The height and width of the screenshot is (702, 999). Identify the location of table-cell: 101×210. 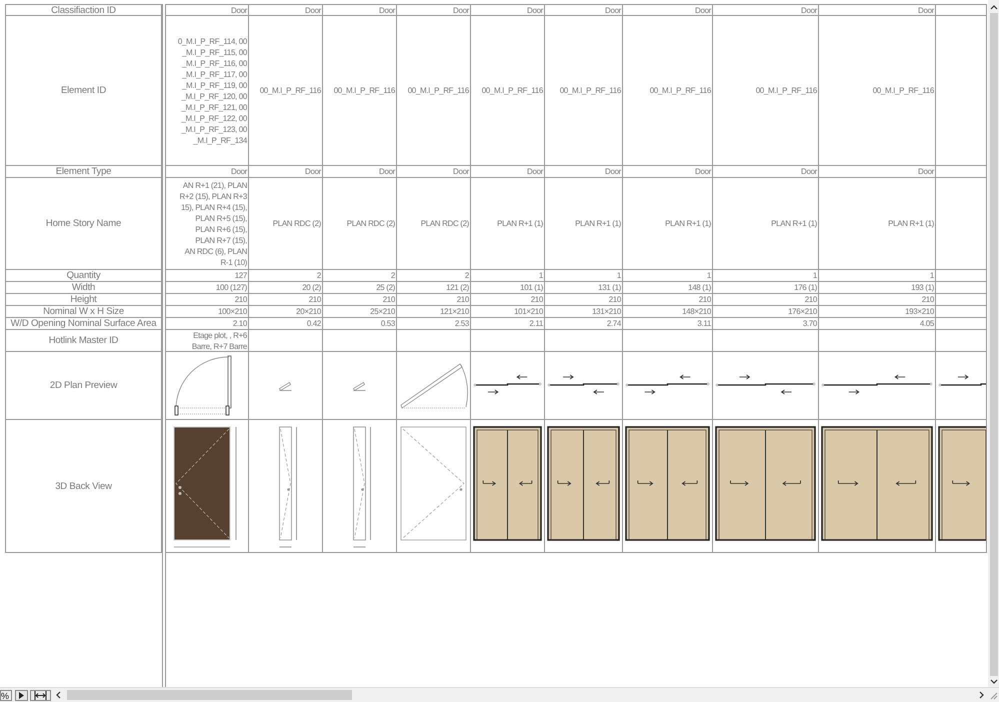
(508, 312).